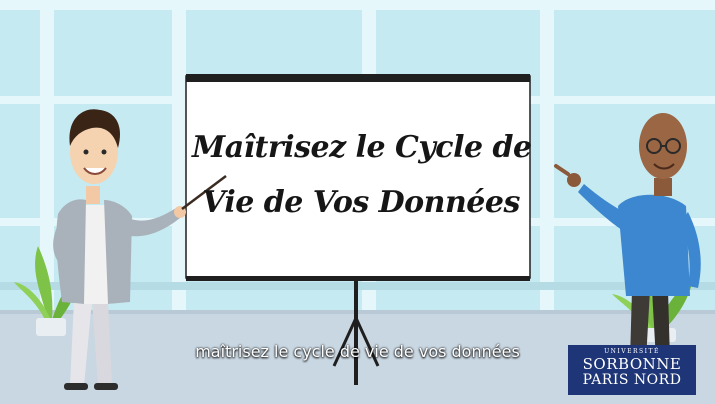 The height and width of the screenshot is (404, 715). What do you see at coordinates (361, 202) in the screenshot?
I see `board-title-line2: Vie de Vos Données` at bounding box center [361, 202].